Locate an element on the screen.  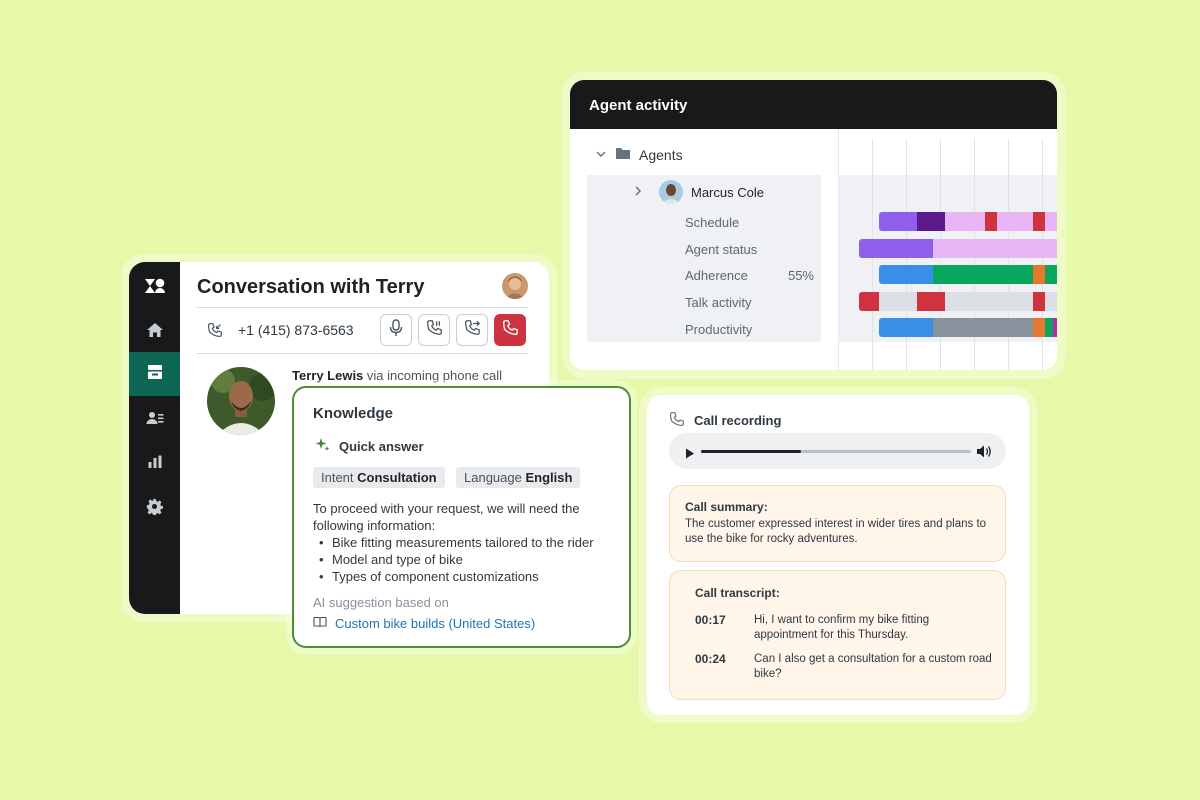
metric-talk-activity: Talk activity is located at coordinates (718, 302).